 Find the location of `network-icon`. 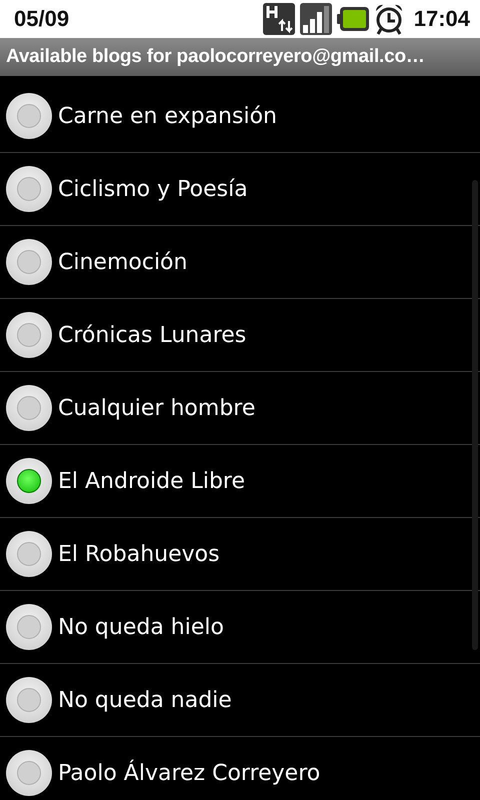

network-icon is located at coordinates (278, 19).